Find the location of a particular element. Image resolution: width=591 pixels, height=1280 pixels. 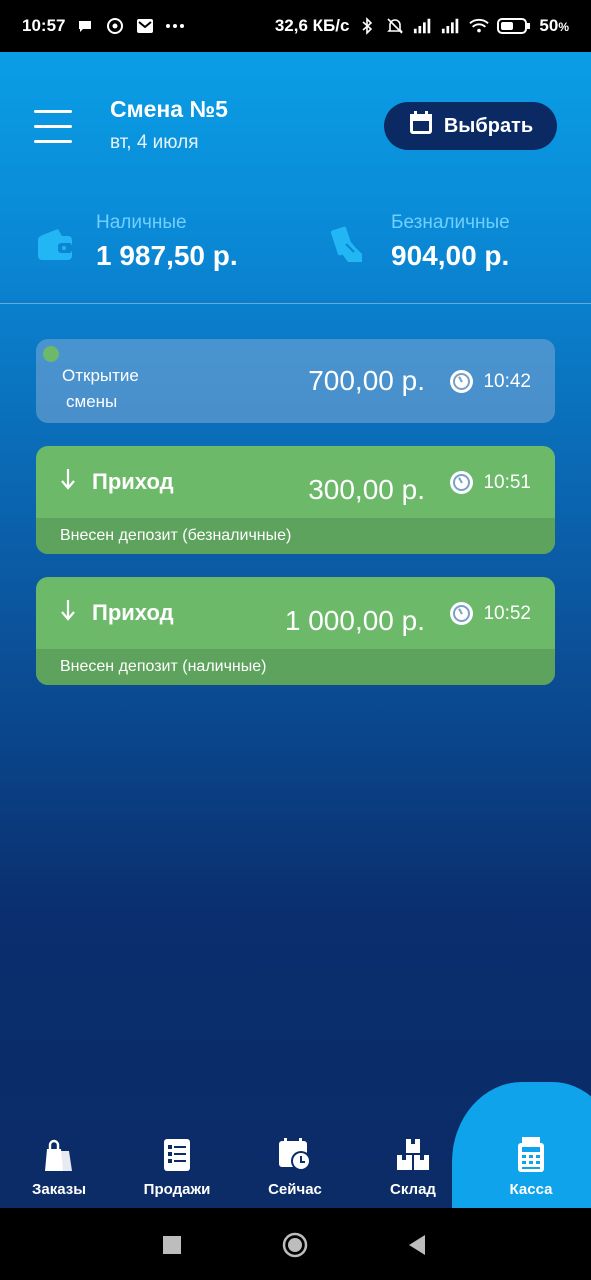

battery-level: 50% is located at coordinates (554, 25).